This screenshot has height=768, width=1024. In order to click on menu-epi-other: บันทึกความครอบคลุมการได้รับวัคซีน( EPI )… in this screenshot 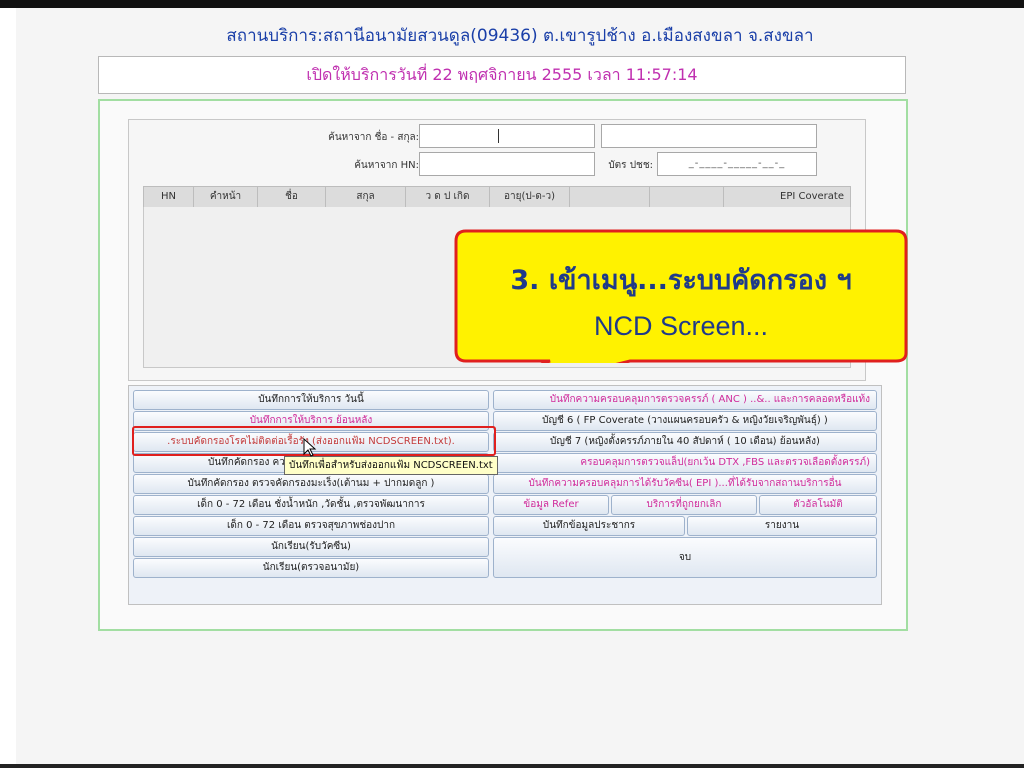, I will do `click(685, 484)`.